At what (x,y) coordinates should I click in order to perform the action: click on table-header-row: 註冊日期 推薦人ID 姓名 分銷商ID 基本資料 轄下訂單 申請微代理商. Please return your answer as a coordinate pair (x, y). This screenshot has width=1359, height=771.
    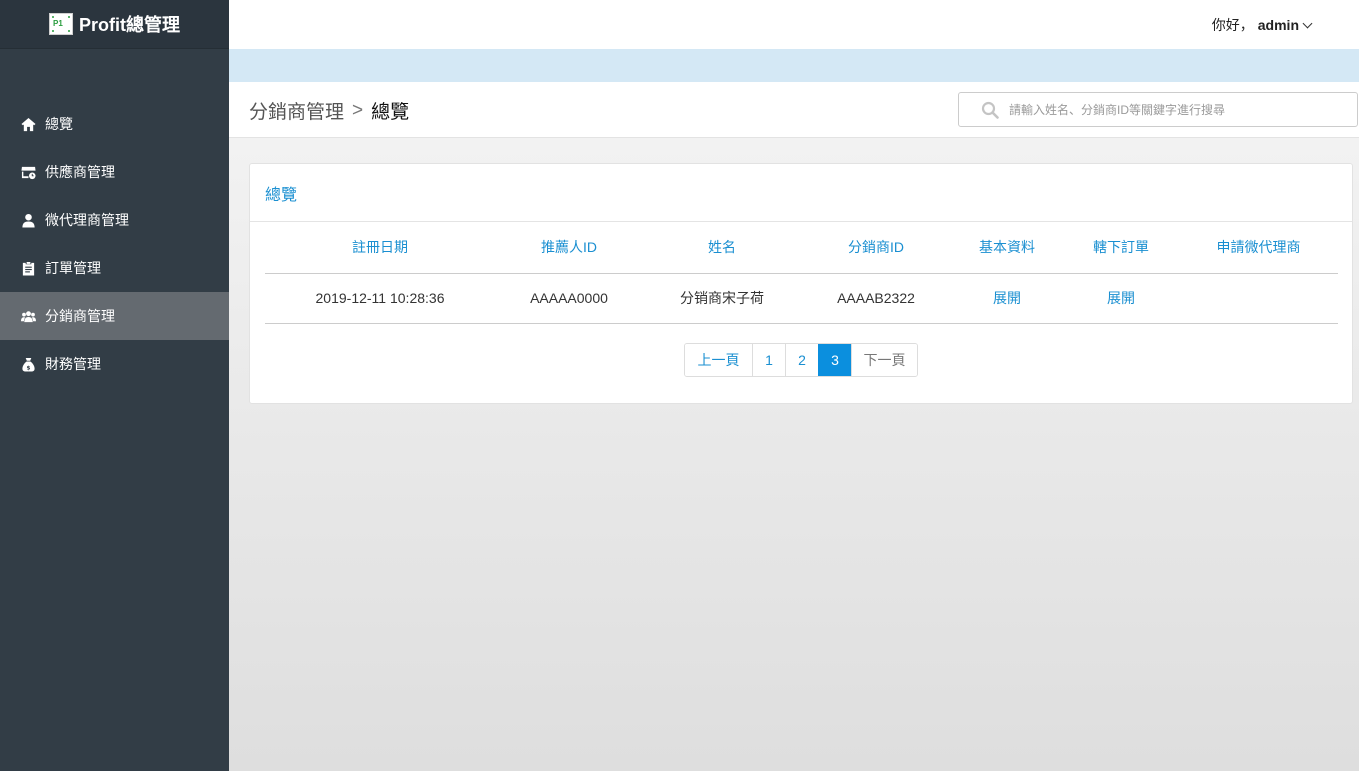
    Looking at the image, I should click on (801, 248).